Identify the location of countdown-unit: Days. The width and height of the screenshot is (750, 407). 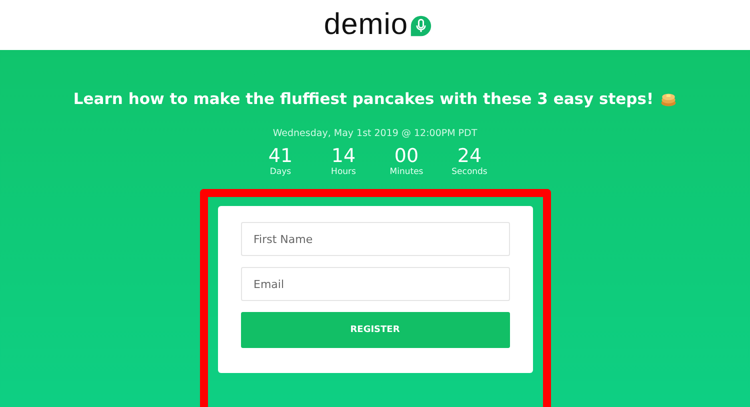
(281, 172).